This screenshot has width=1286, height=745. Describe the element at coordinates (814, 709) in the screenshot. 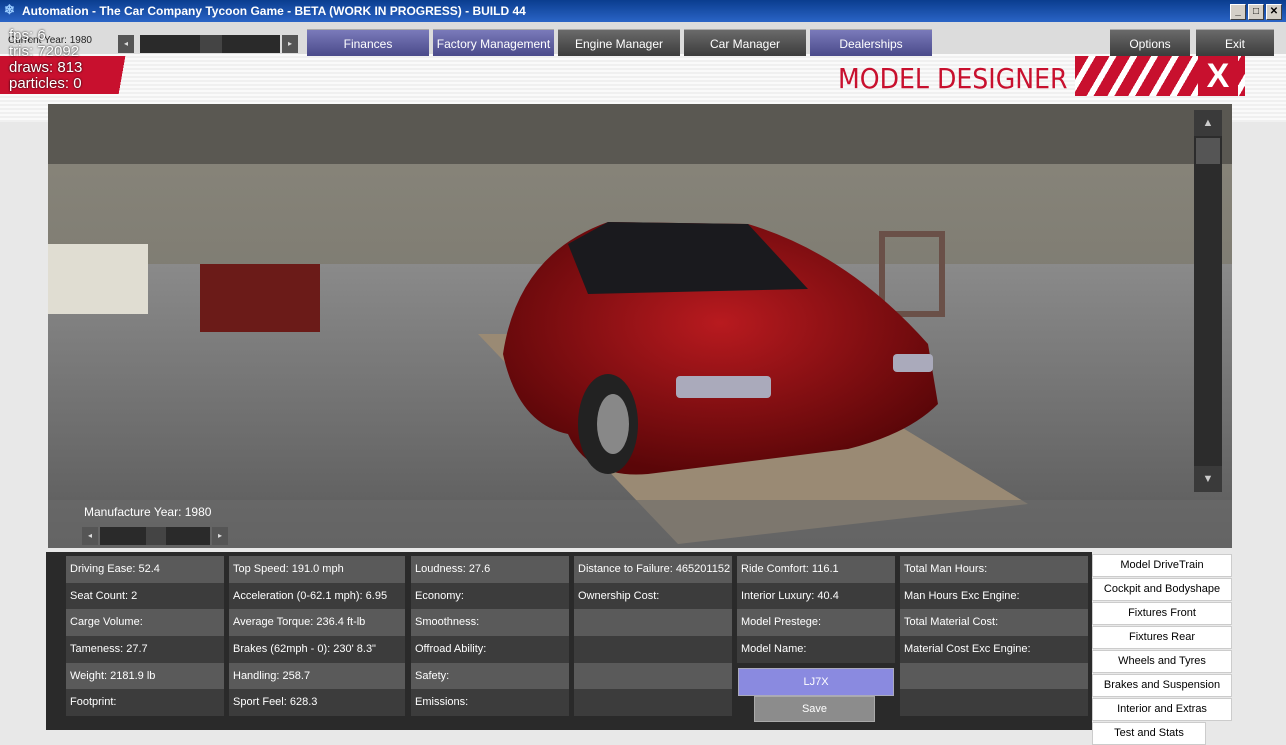

I see `save-button: Save` at that location.